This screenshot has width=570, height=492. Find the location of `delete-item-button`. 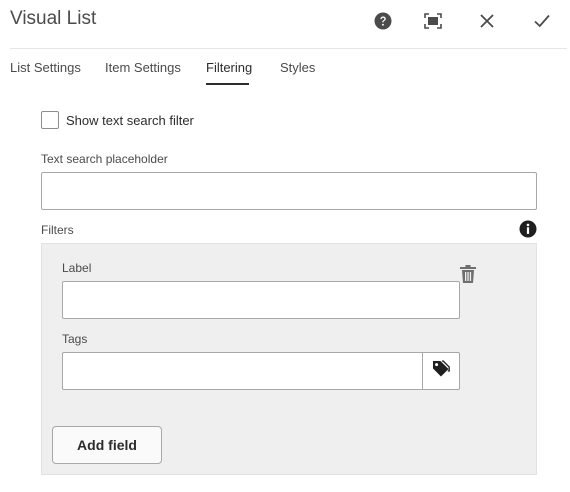

delete-item-button is located at coordinates (468, 274).